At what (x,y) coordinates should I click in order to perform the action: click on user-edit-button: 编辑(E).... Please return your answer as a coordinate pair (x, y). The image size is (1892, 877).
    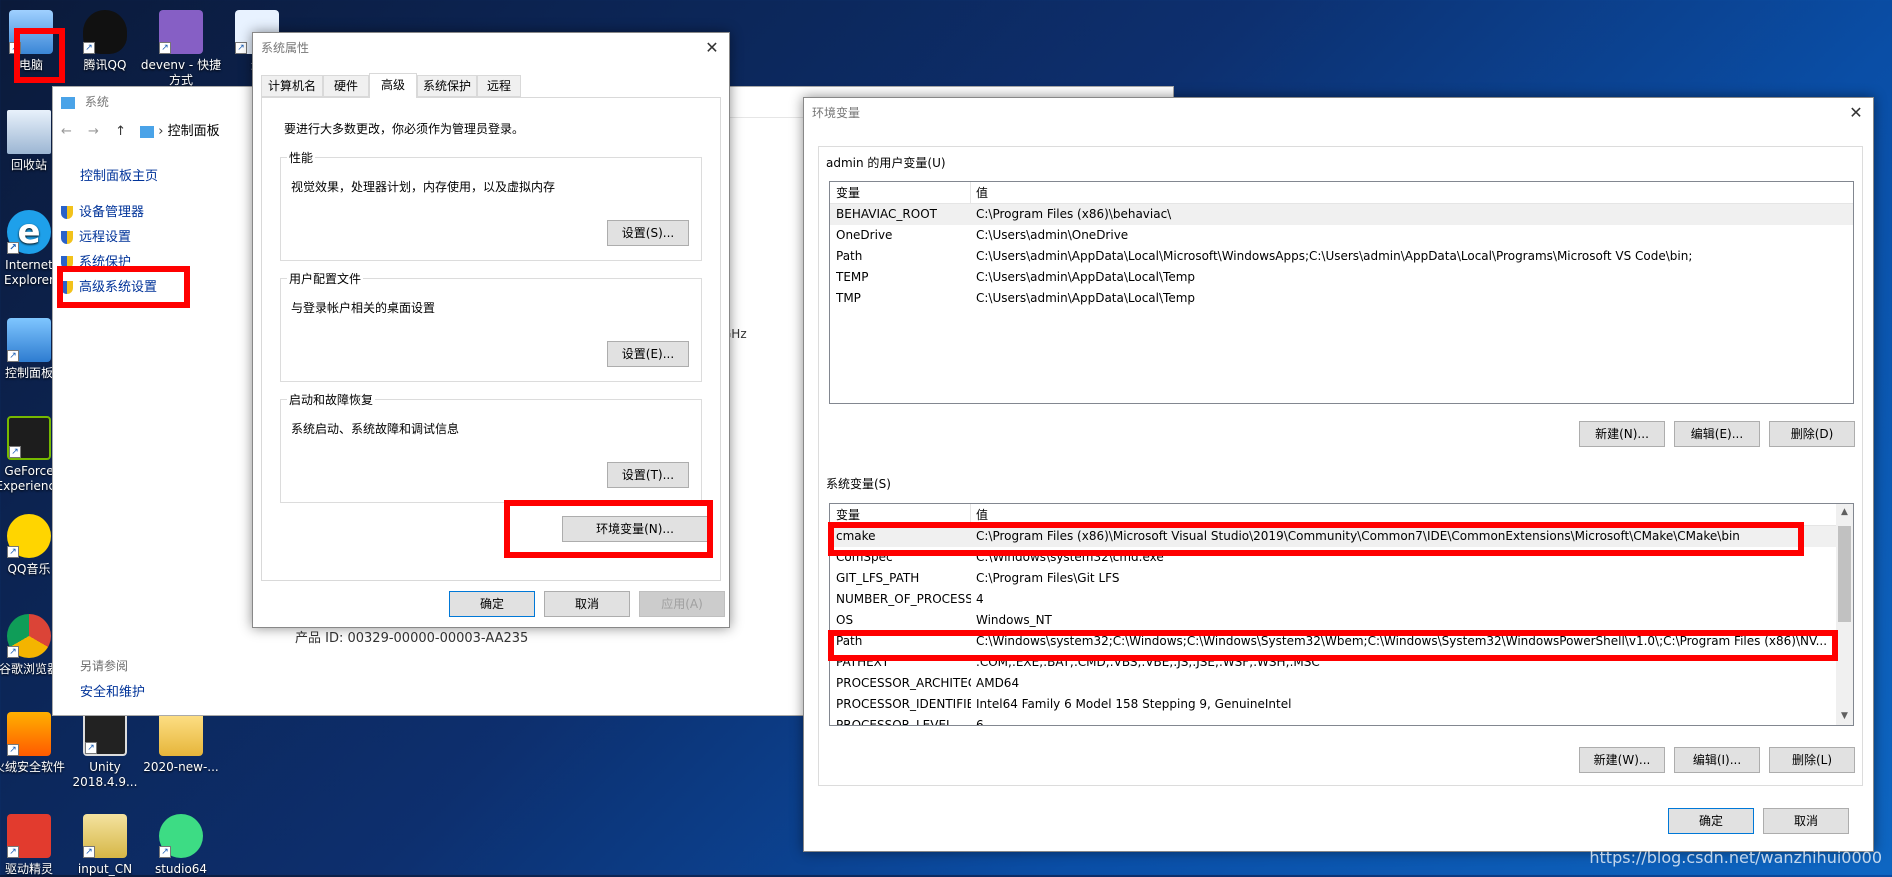
    Looking at the image, I should click on (1717, 434).